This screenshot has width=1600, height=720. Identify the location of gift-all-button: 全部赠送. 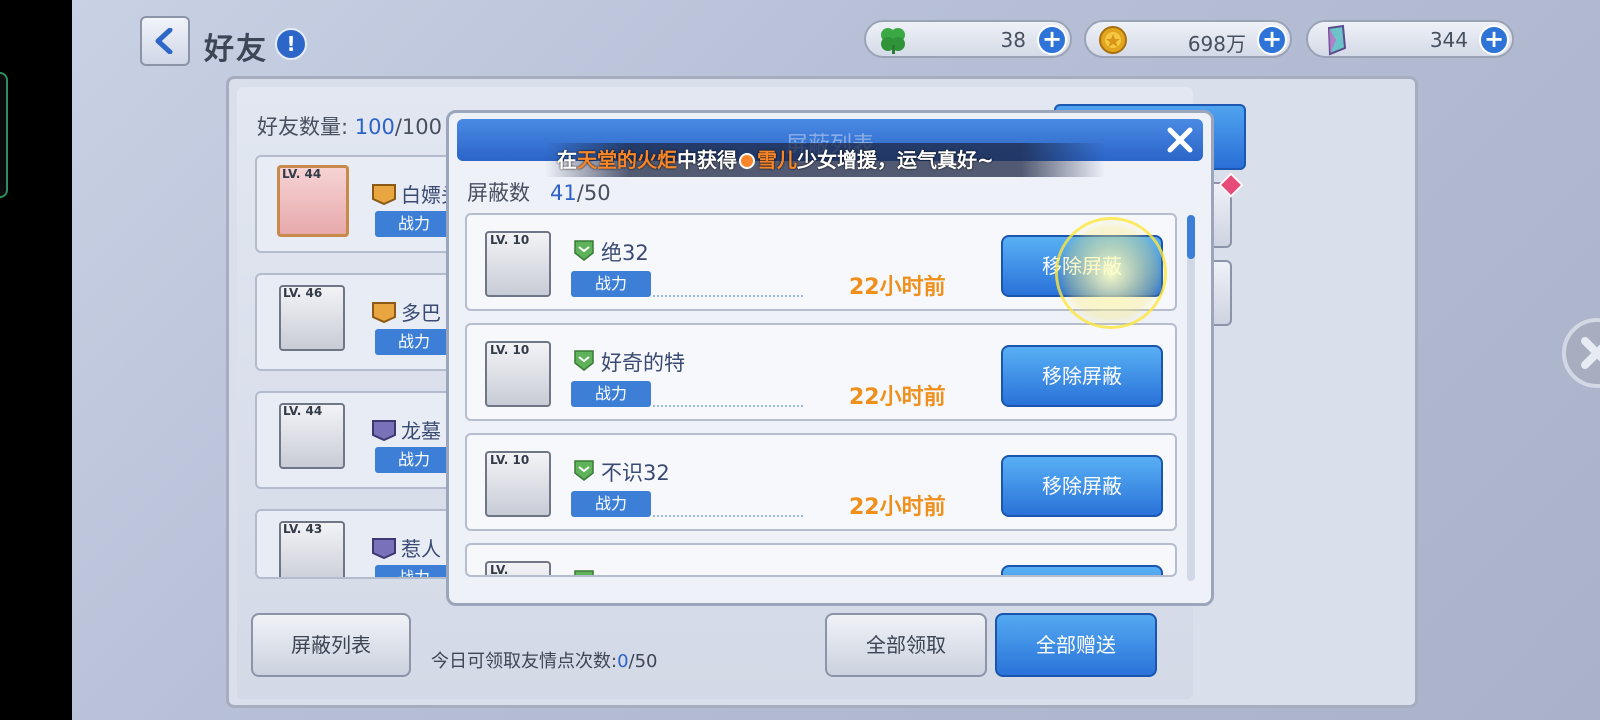
(1076, 645).